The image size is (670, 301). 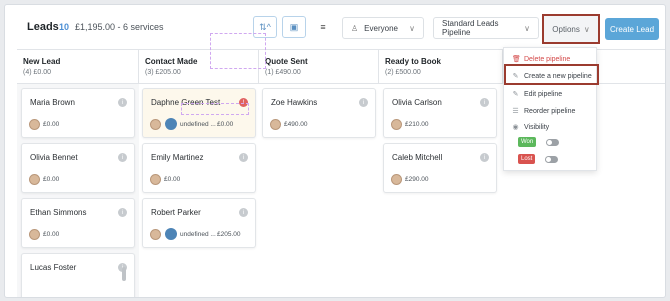 I want to click on menu-item-create-pipeline: ✎ Create a new pipeline, so click(x=552, y=76).